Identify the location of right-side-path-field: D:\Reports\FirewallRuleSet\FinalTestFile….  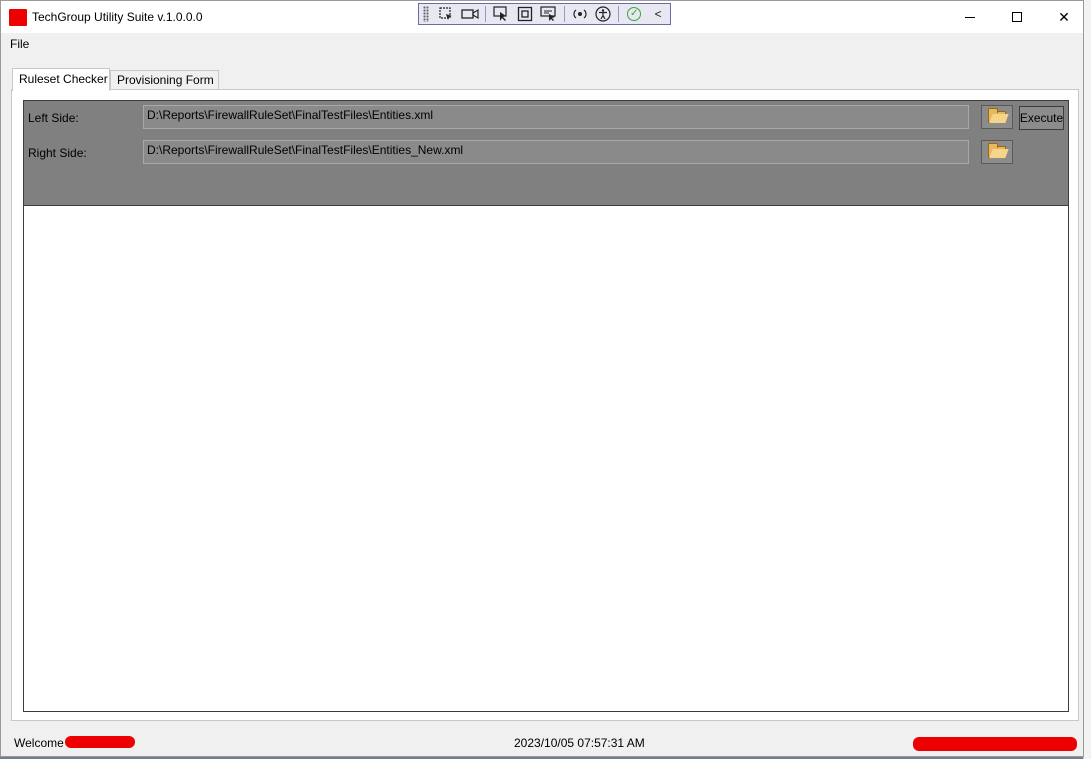
(556, 152).